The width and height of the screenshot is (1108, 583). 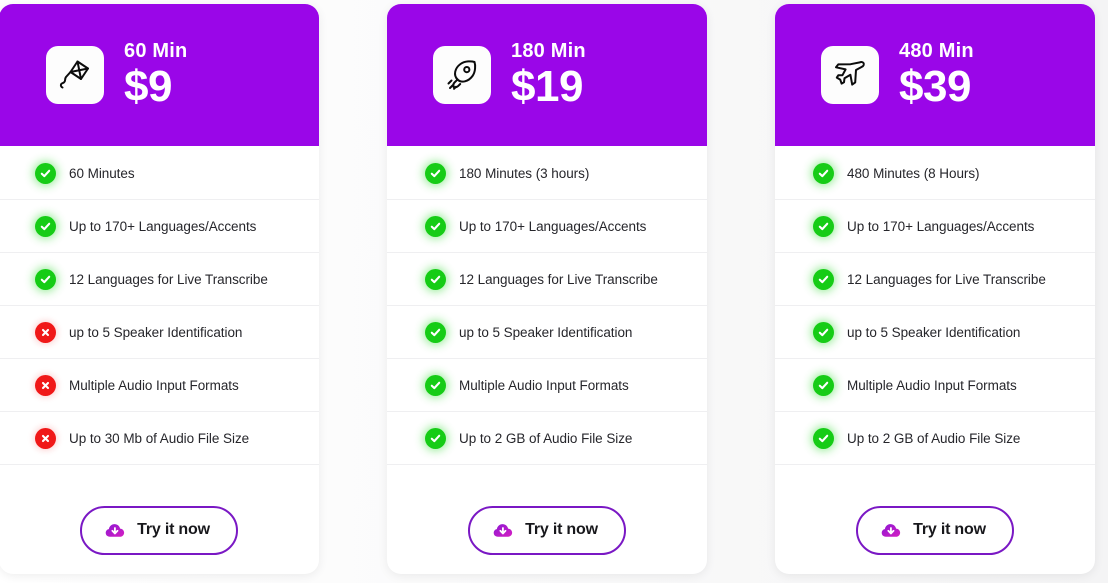 What do you see at coordinates (548, 51) in the screenshot?
I see `plan-duration: 180 Min` at bounding box center [548, 51].